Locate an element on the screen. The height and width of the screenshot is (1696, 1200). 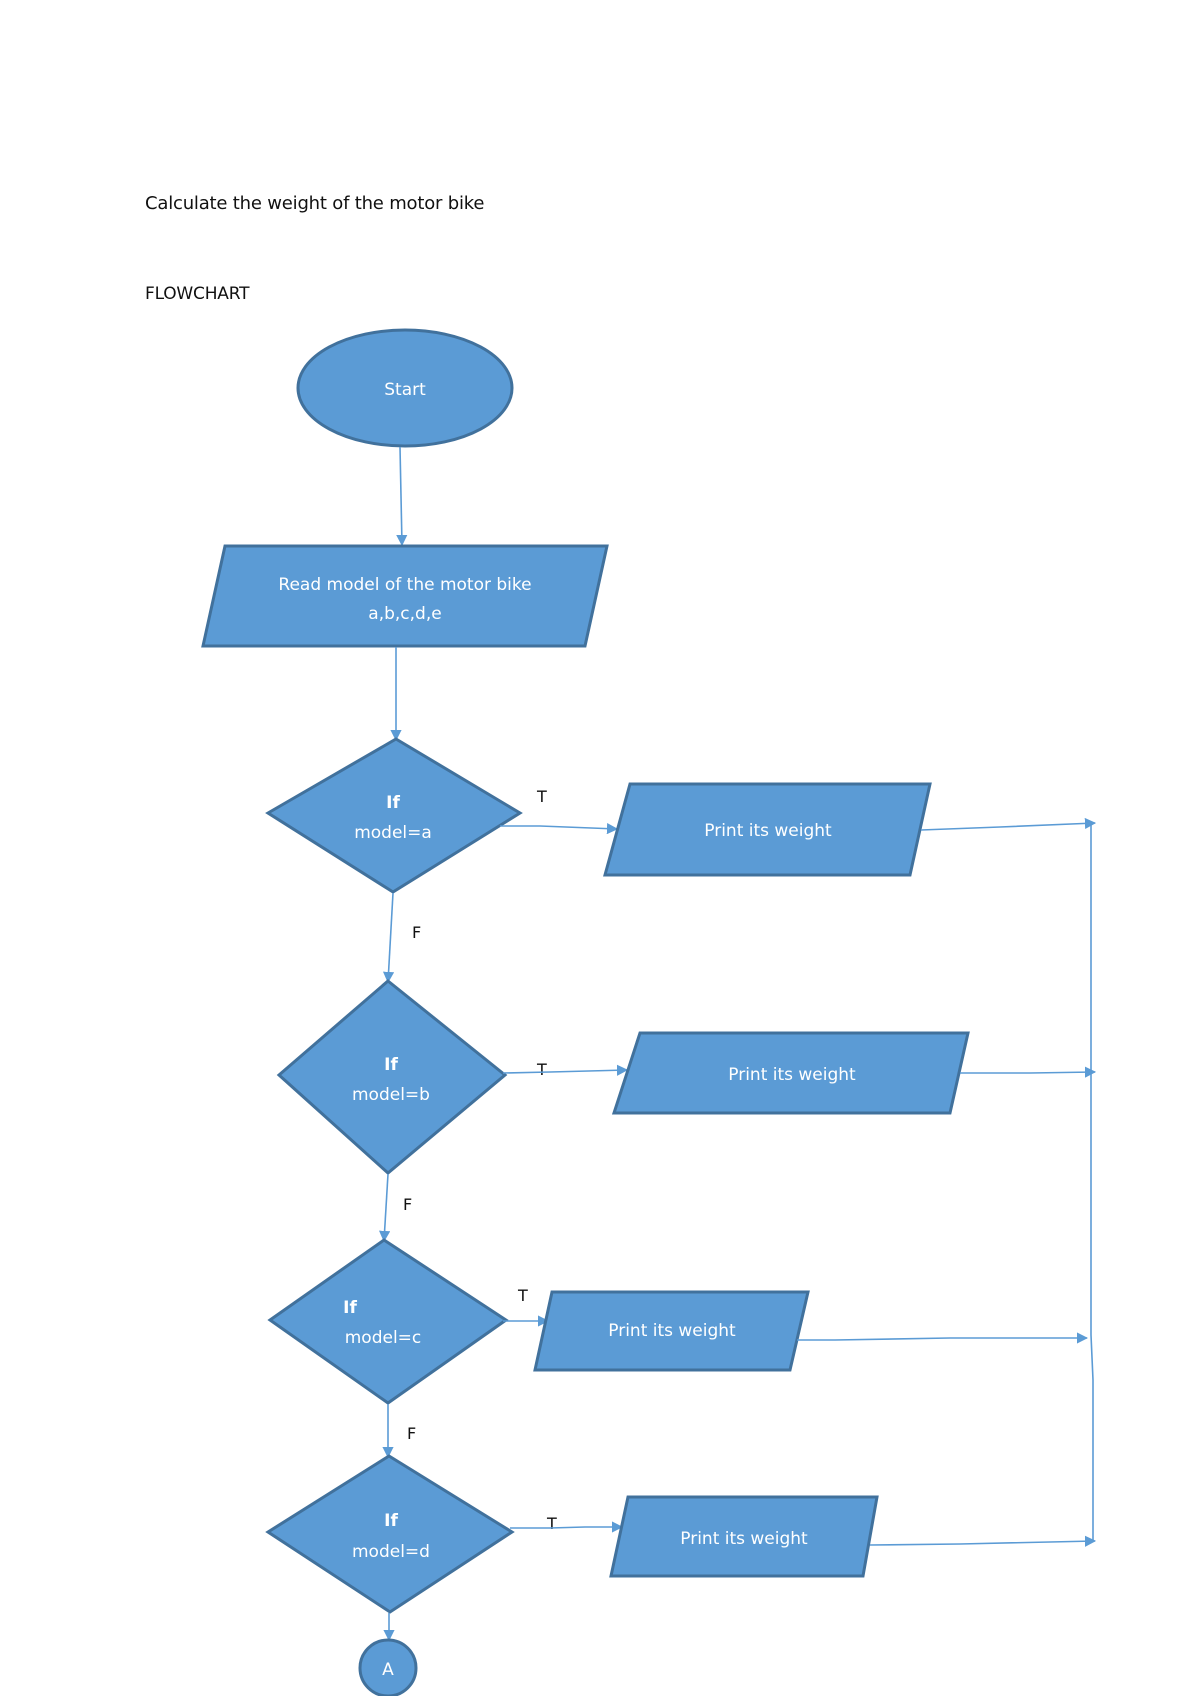
output-b-label: Print its weight is located at coordinates (792, 1075).